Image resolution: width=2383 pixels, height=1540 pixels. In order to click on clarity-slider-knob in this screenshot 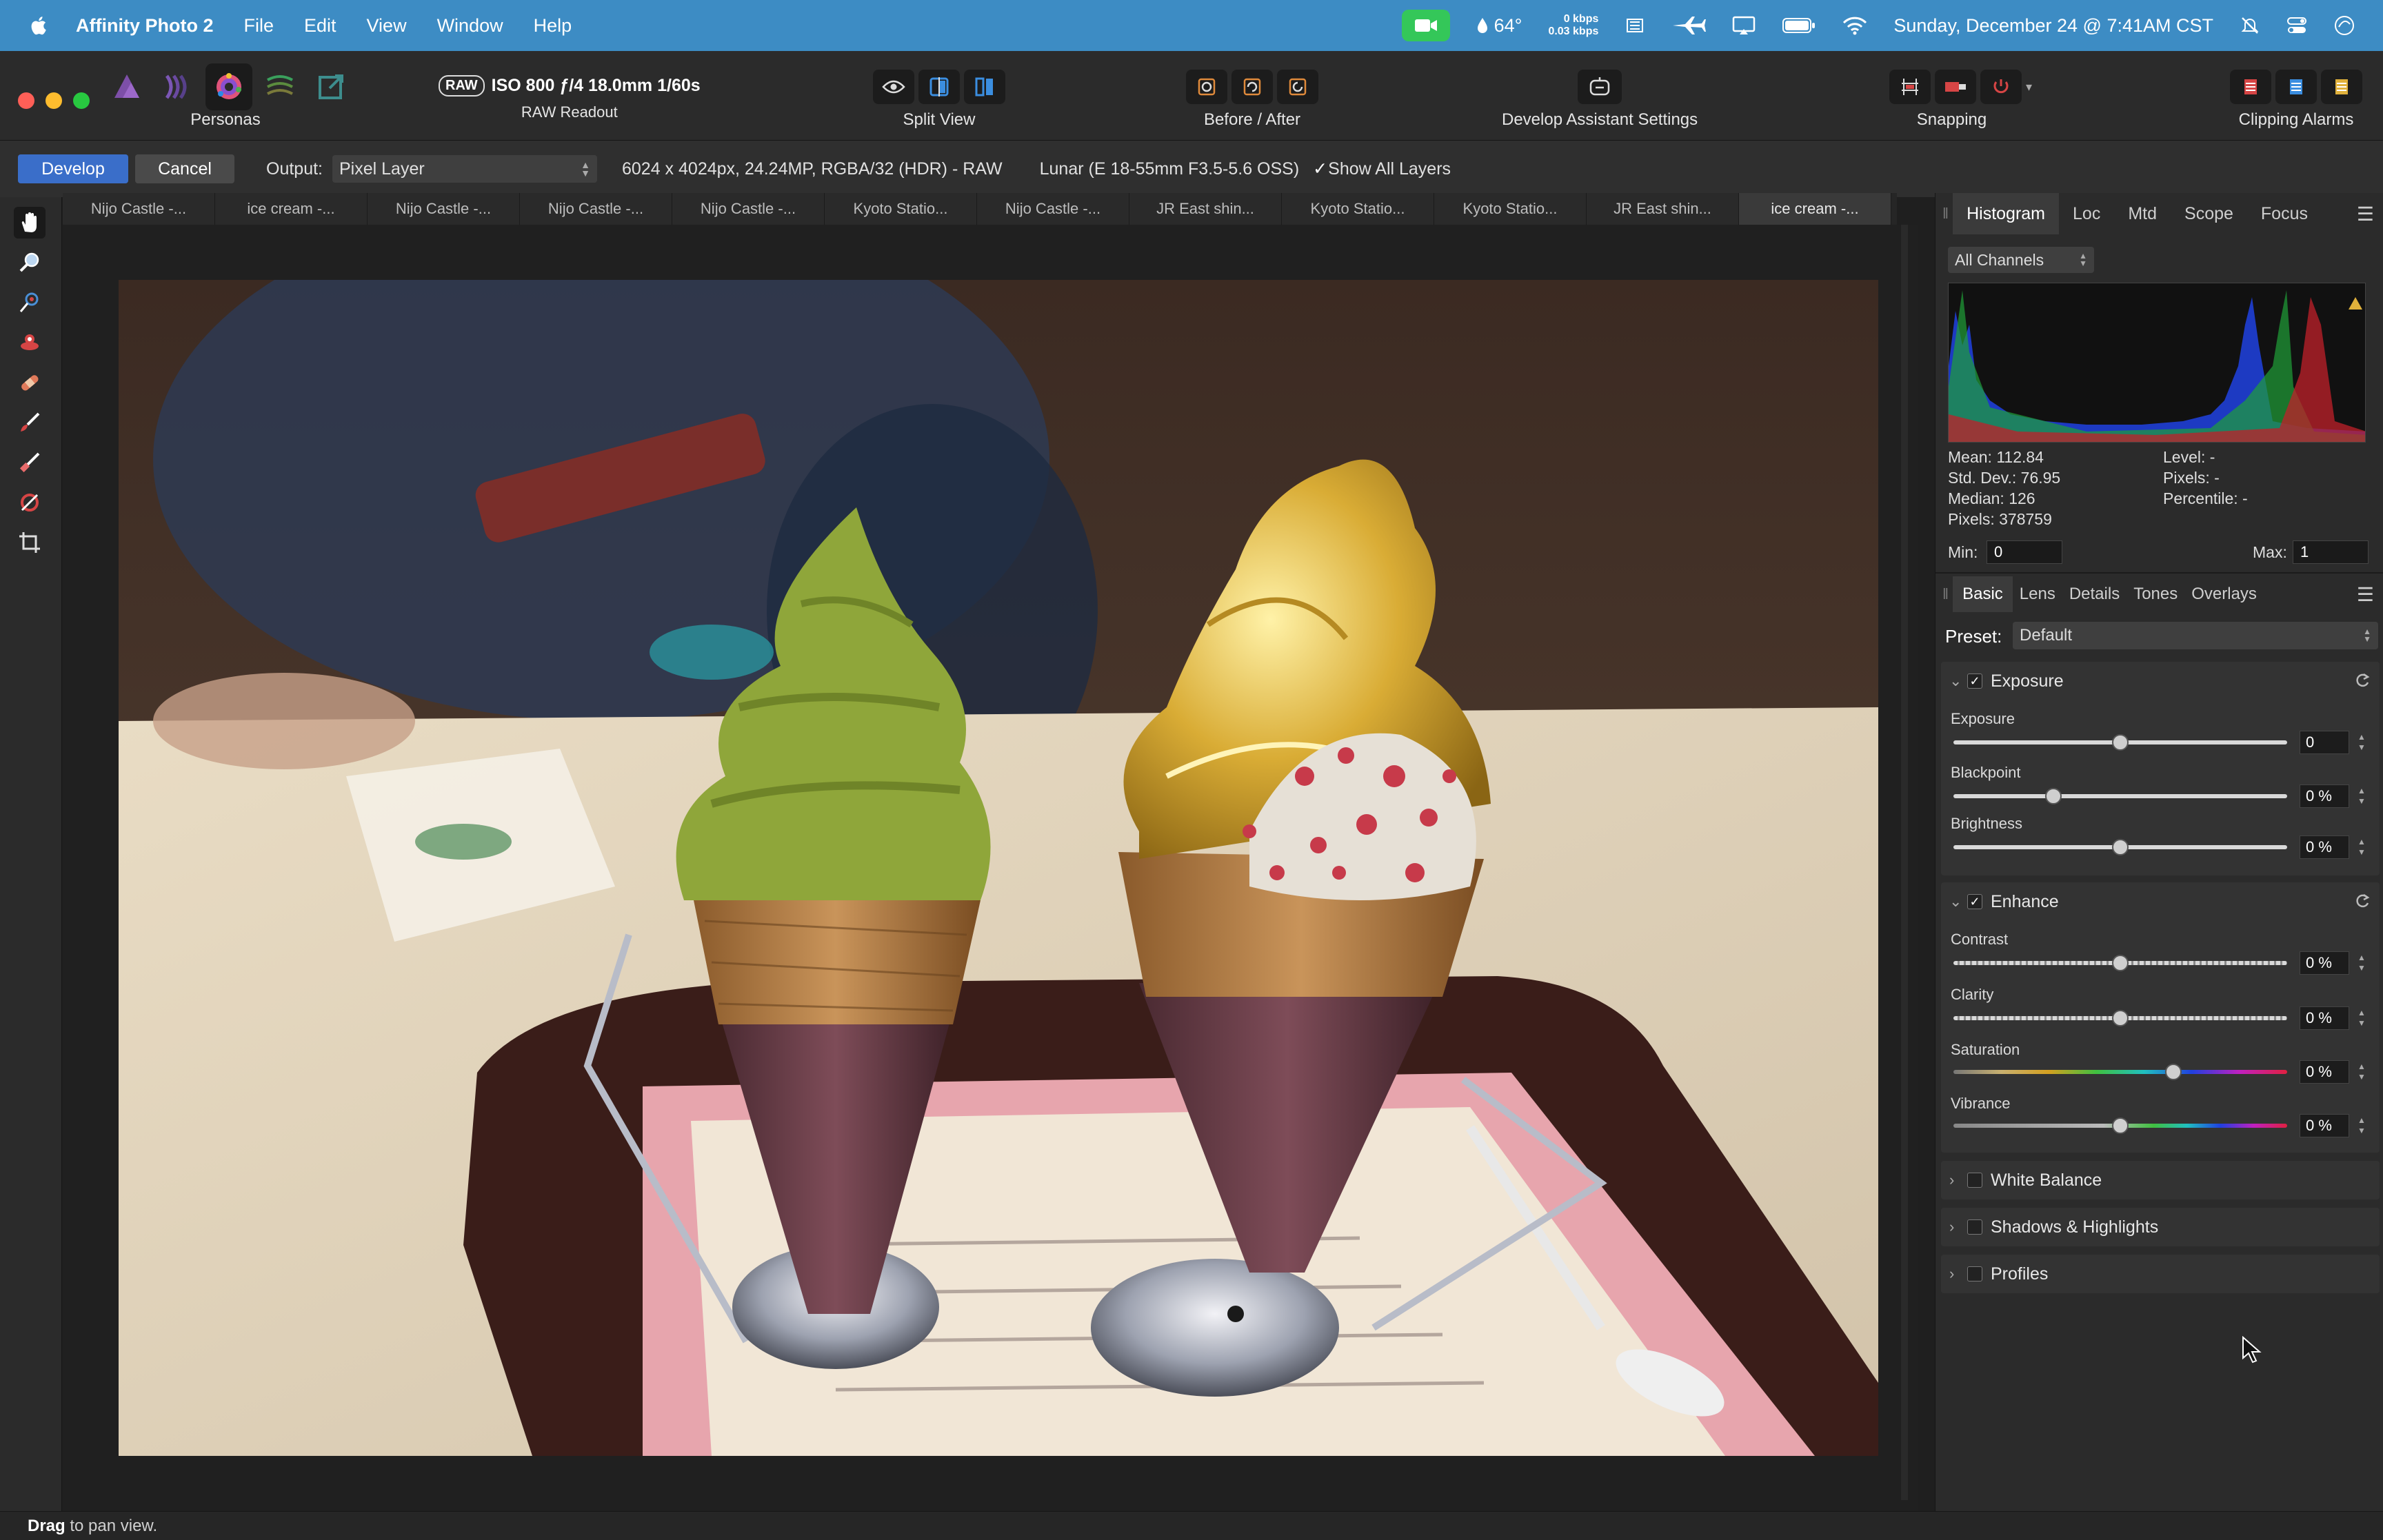, I will do `click(2120, 1018)`.